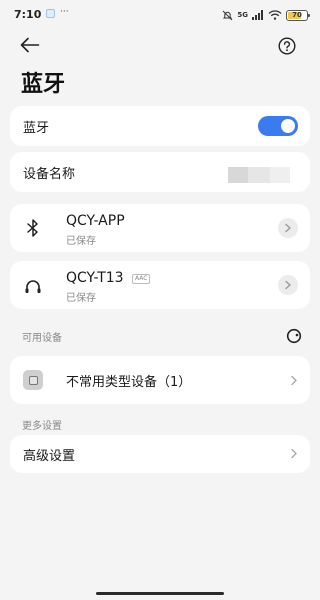  What do you see at coordinates (288, 126) in the screenshot?
I see `switch-knob` at bounding box center [288, 126].